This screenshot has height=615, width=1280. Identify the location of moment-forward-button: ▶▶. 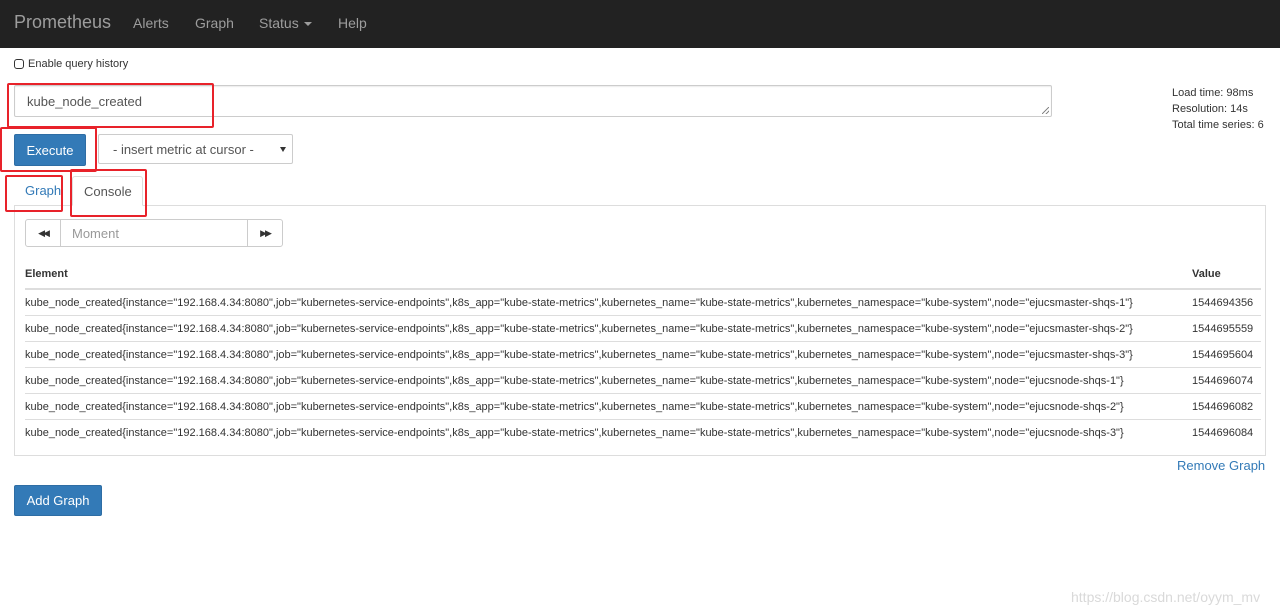
(265, 233).